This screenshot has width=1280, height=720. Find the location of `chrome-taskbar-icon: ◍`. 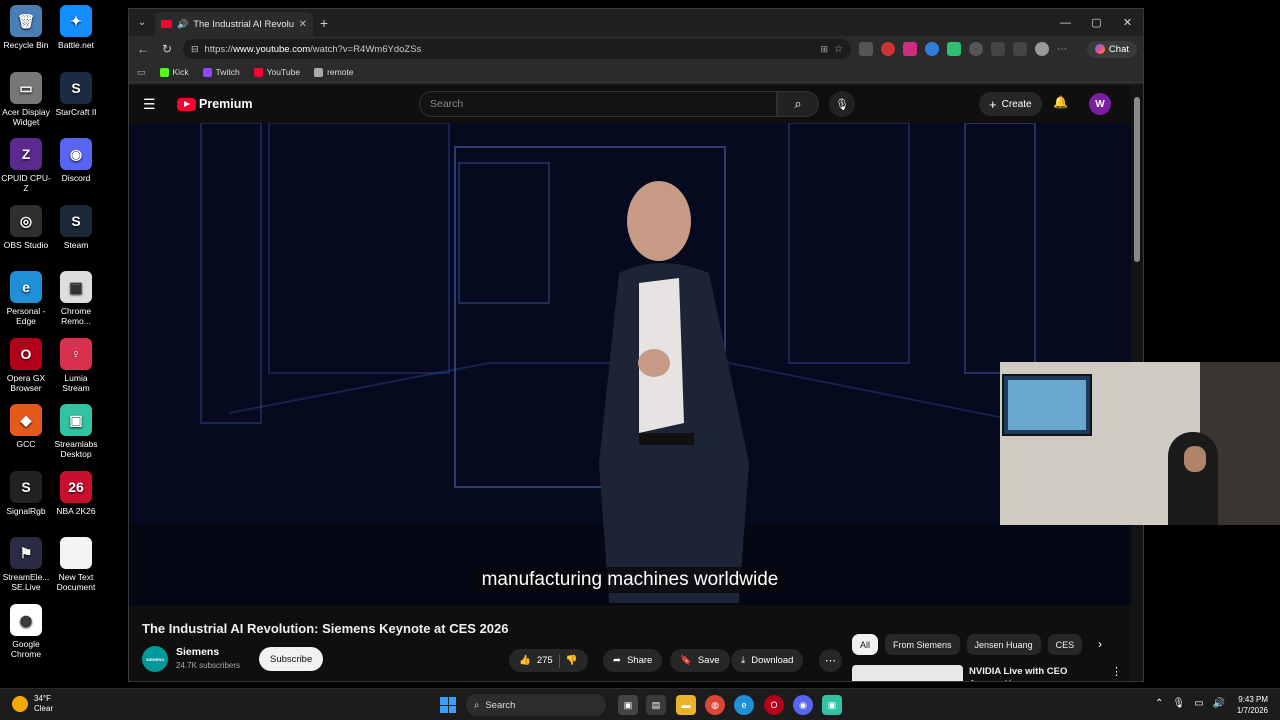

chrome-taskbar-icon: ◍ is located at coordinates (715, 705).